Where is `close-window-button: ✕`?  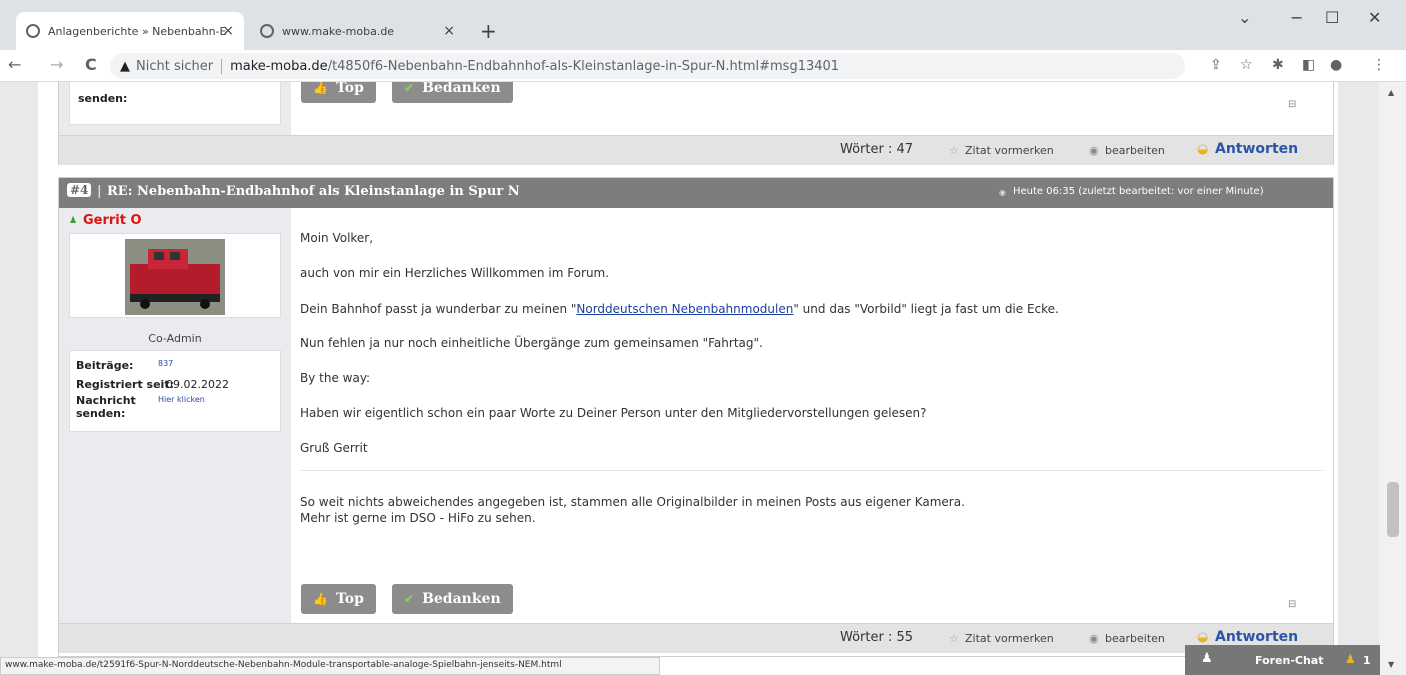 close-window-button: ✕ is located at coordinates (1374, 17).